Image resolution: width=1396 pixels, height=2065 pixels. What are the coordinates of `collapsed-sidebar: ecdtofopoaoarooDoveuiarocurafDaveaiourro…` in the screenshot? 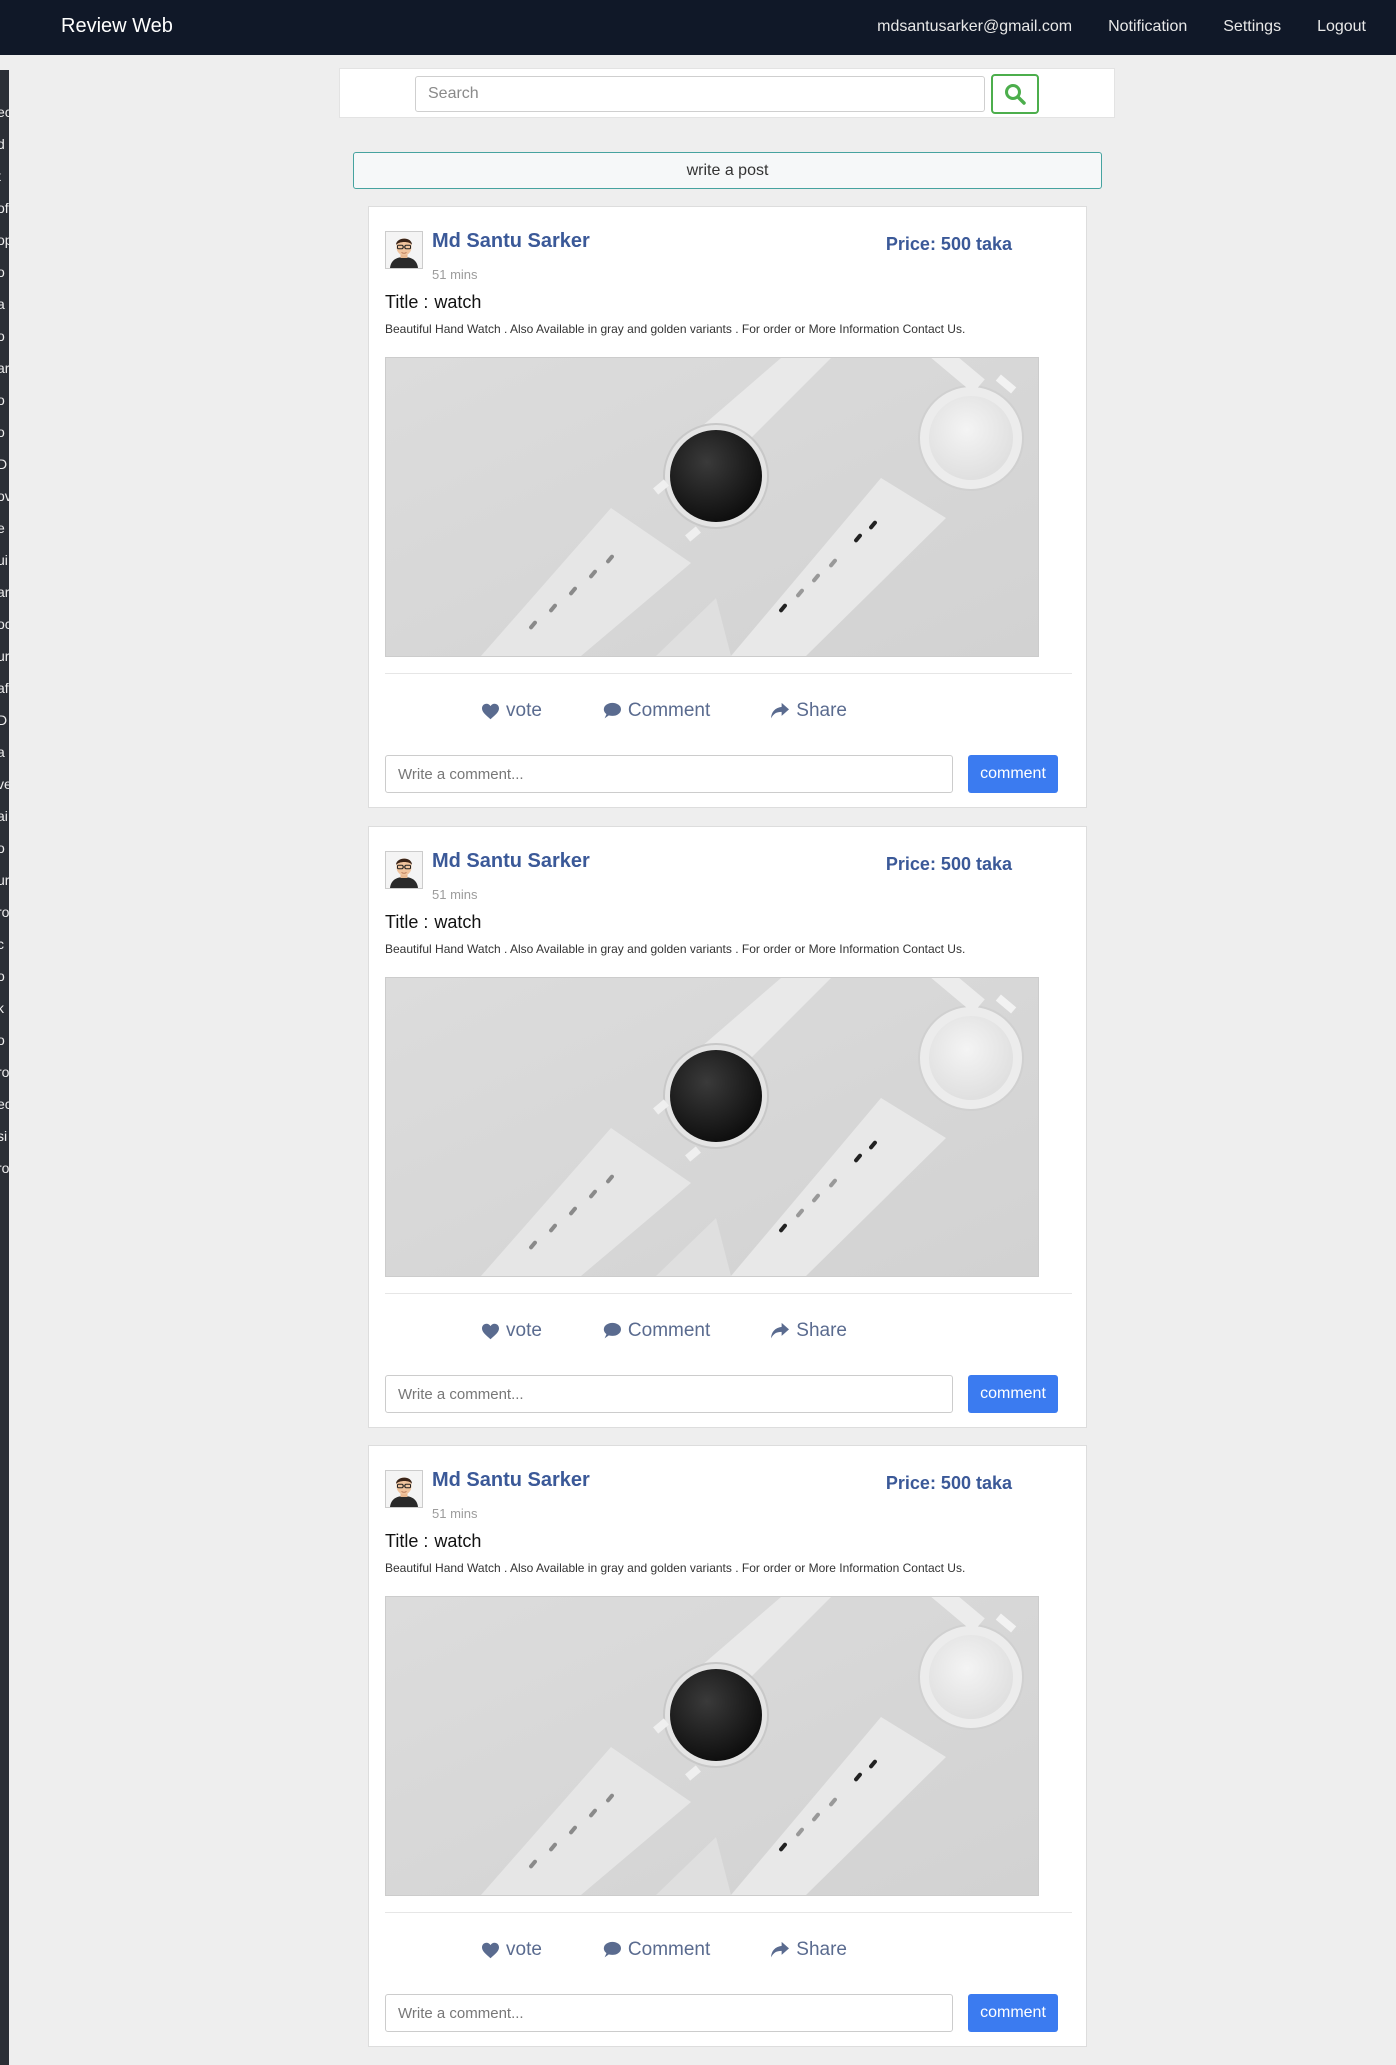 It's located at (4, 1067).